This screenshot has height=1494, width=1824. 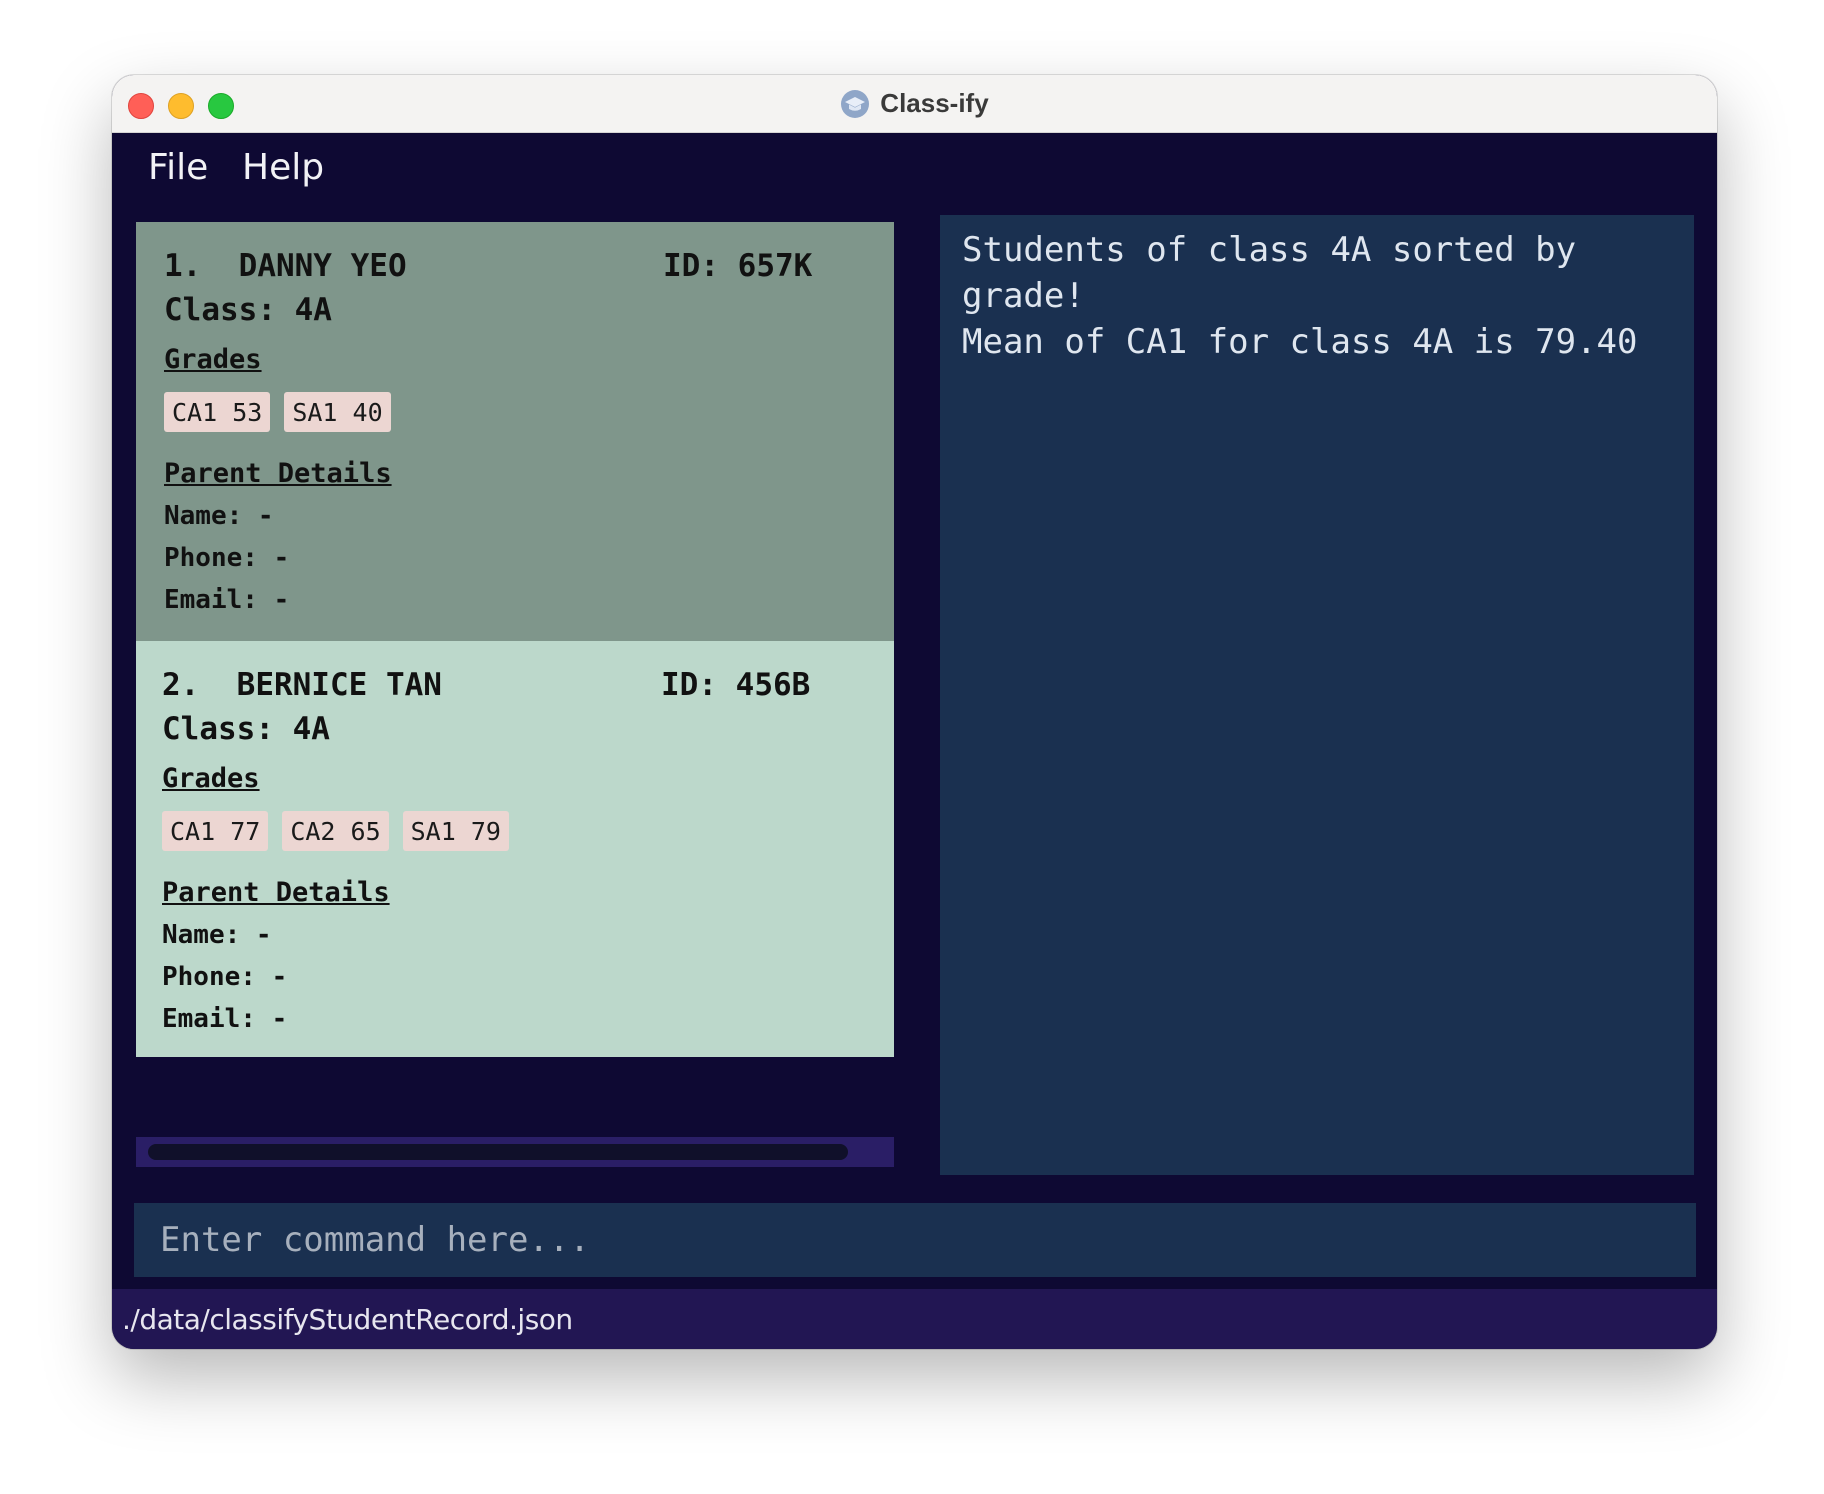 I want to click on grade-tag: SA1 40, so click(x=337, y=412).